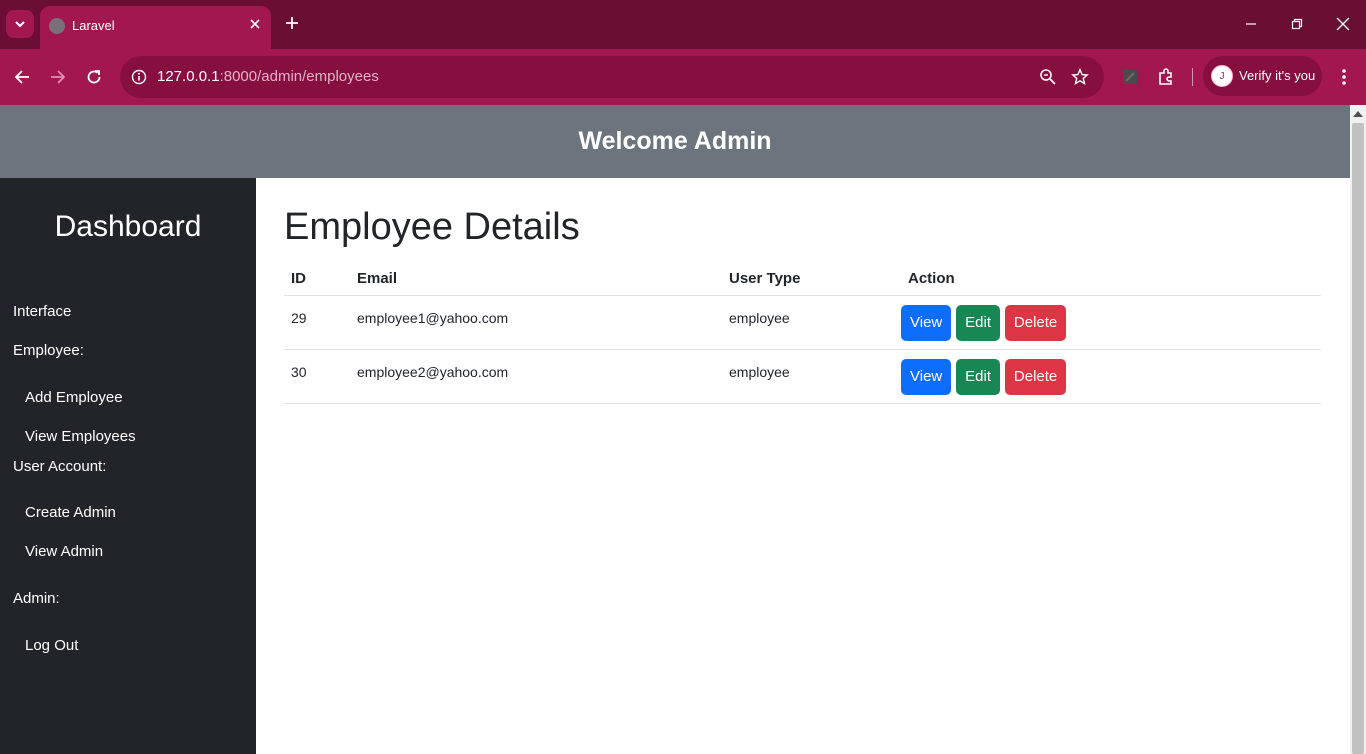  I want to click on reload-icon, so click(94, 77).